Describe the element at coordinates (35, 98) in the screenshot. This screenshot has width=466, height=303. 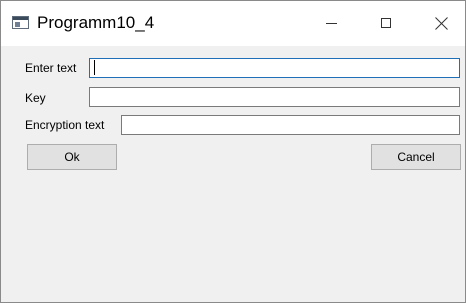
I see `key-label: Key` at that location.